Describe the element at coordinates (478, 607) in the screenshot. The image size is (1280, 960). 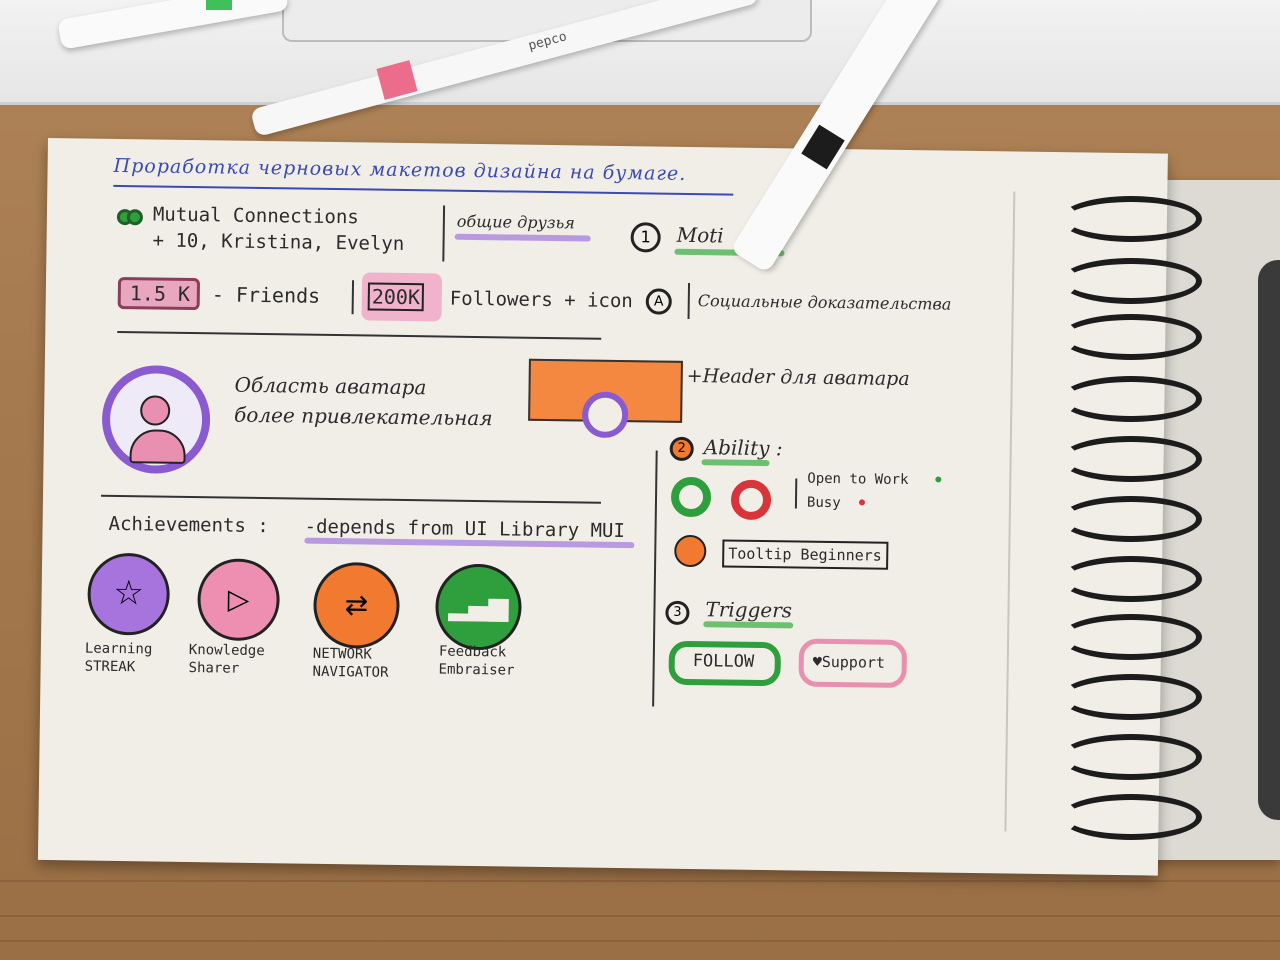
I see `feedback-embraiser-badge: ▂▄▆` at that location.